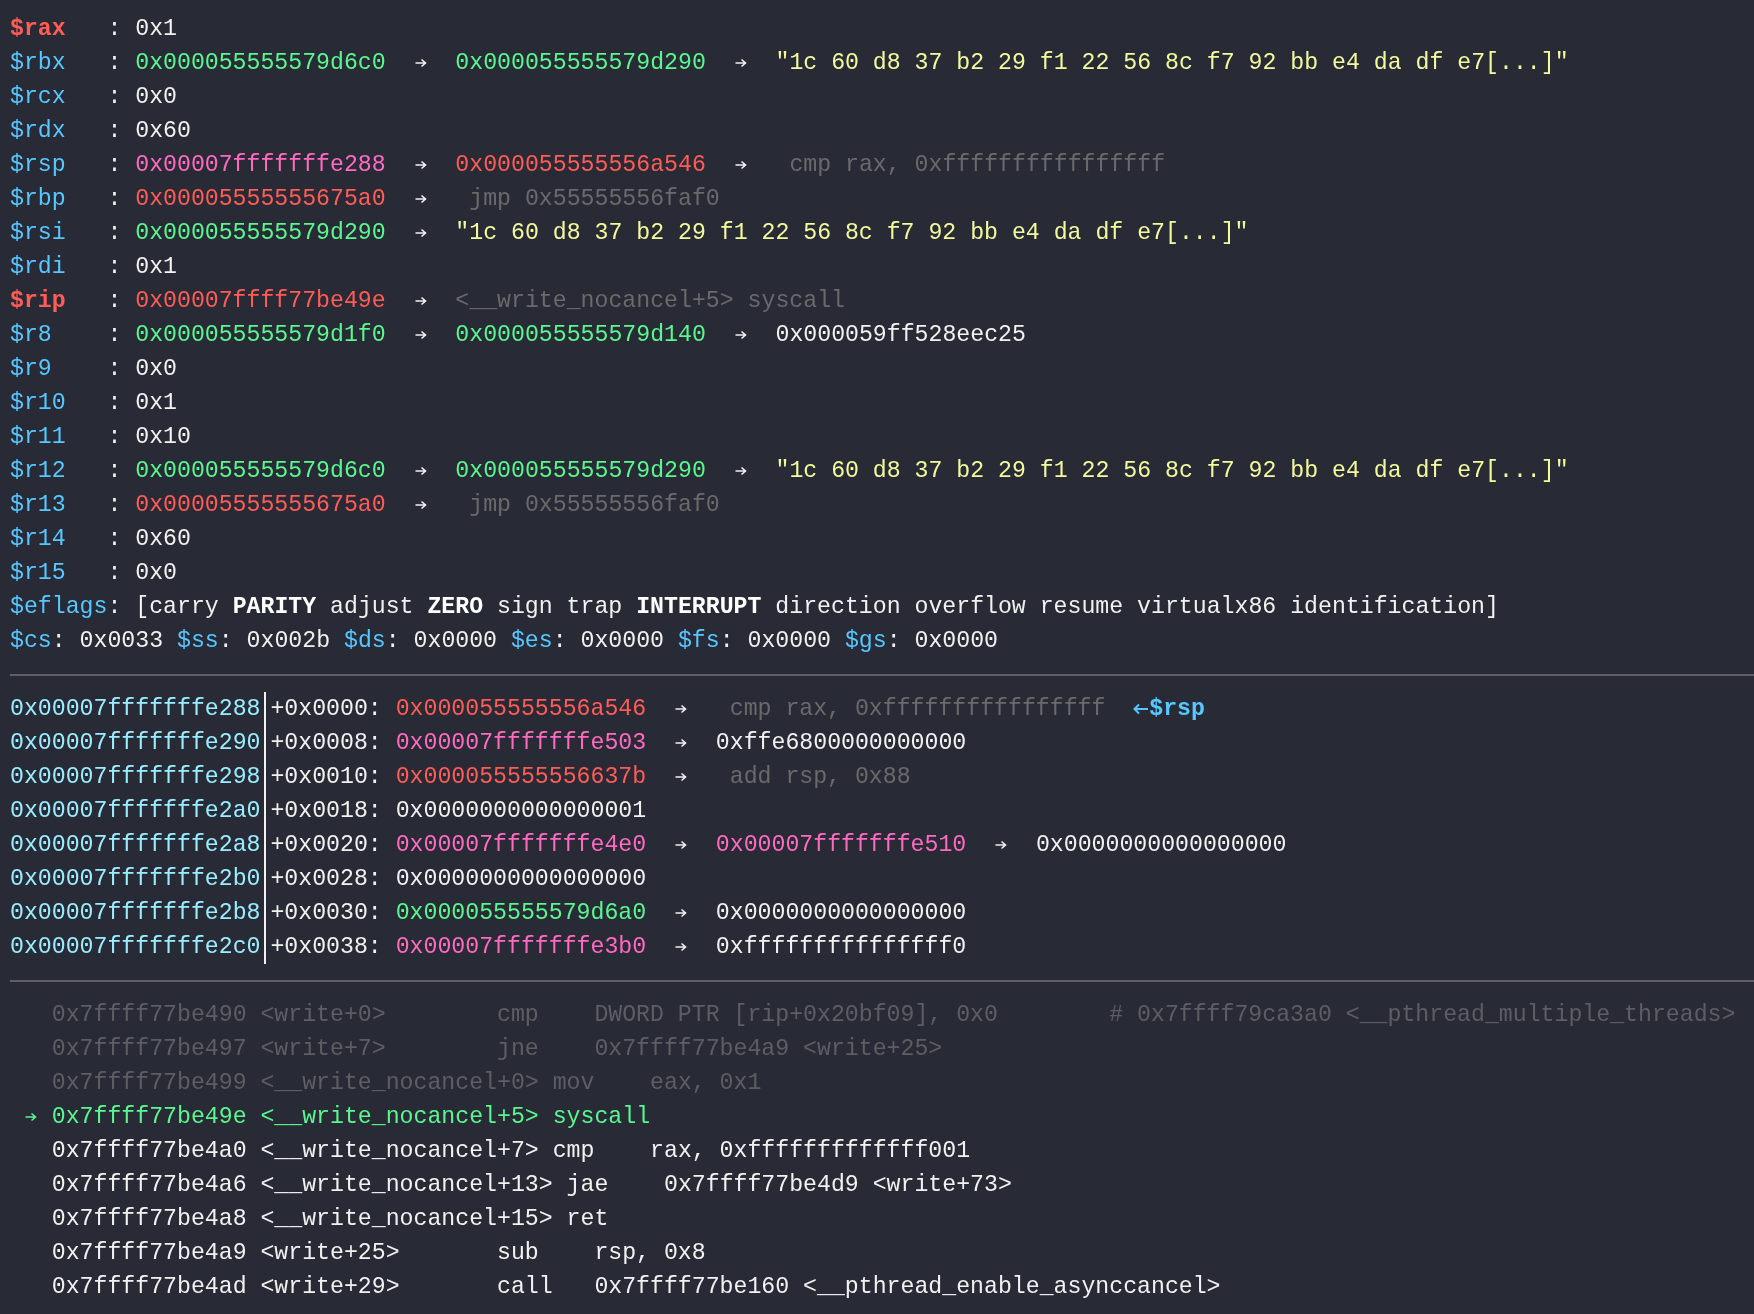 This screenshot has height=1314, width=1754. What do you see at coordinates (121, 641) in the screenshot?
I see `segment-value: 0x0033` at bounding box center [121, 641].